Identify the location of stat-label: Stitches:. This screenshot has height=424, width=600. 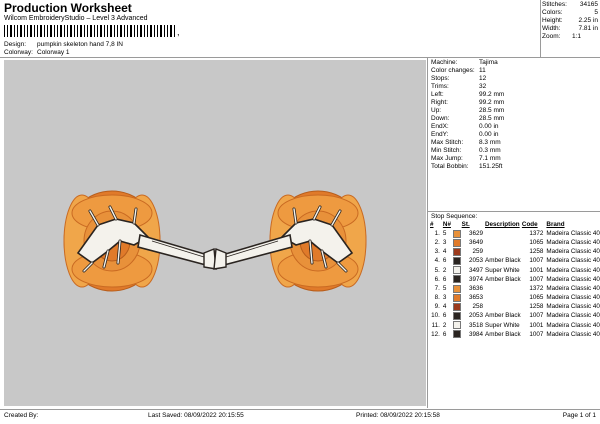
(554, 4).